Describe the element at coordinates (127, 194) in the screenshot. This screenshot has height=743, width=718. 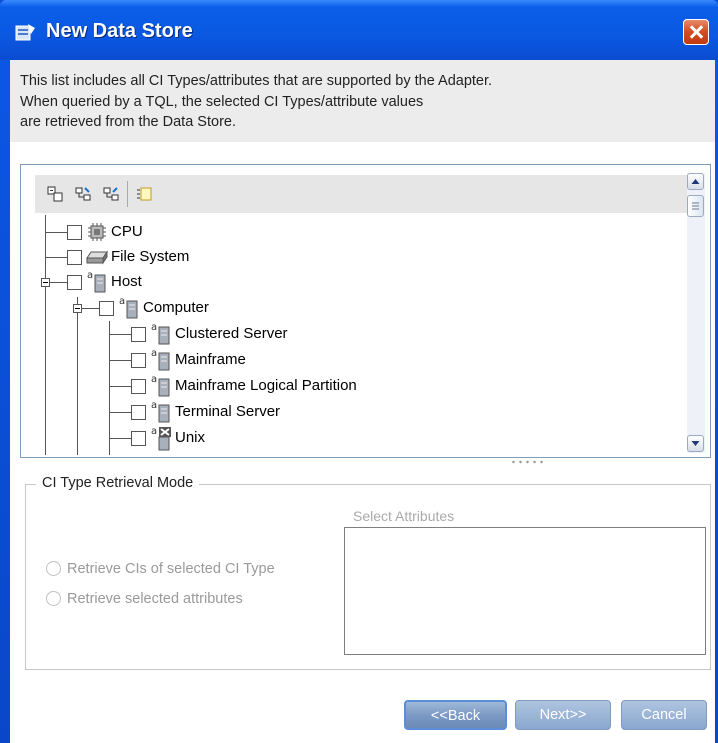
I see `toolbar-separator` at that location.